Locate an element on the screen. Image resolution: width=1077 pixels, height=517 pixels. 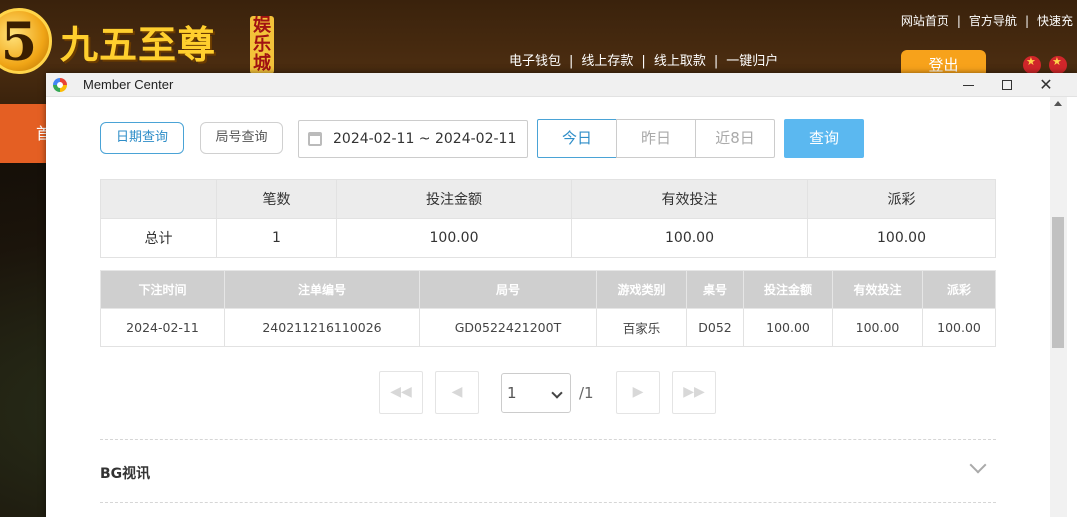
summary-total-row: 总计 1 100.00 100.00 100.00 is located at coordinates (548, 238).